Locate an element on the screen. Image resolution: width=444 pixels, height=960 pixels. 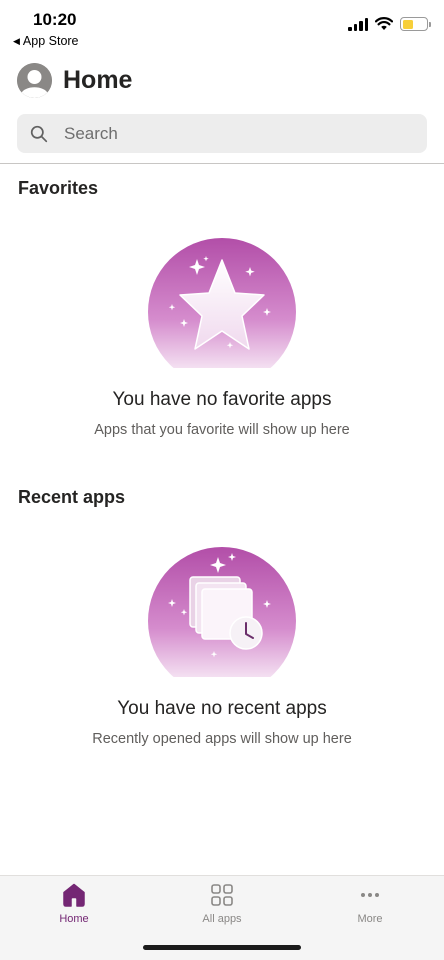
page-header: Home is located at coordinates (222, 80).